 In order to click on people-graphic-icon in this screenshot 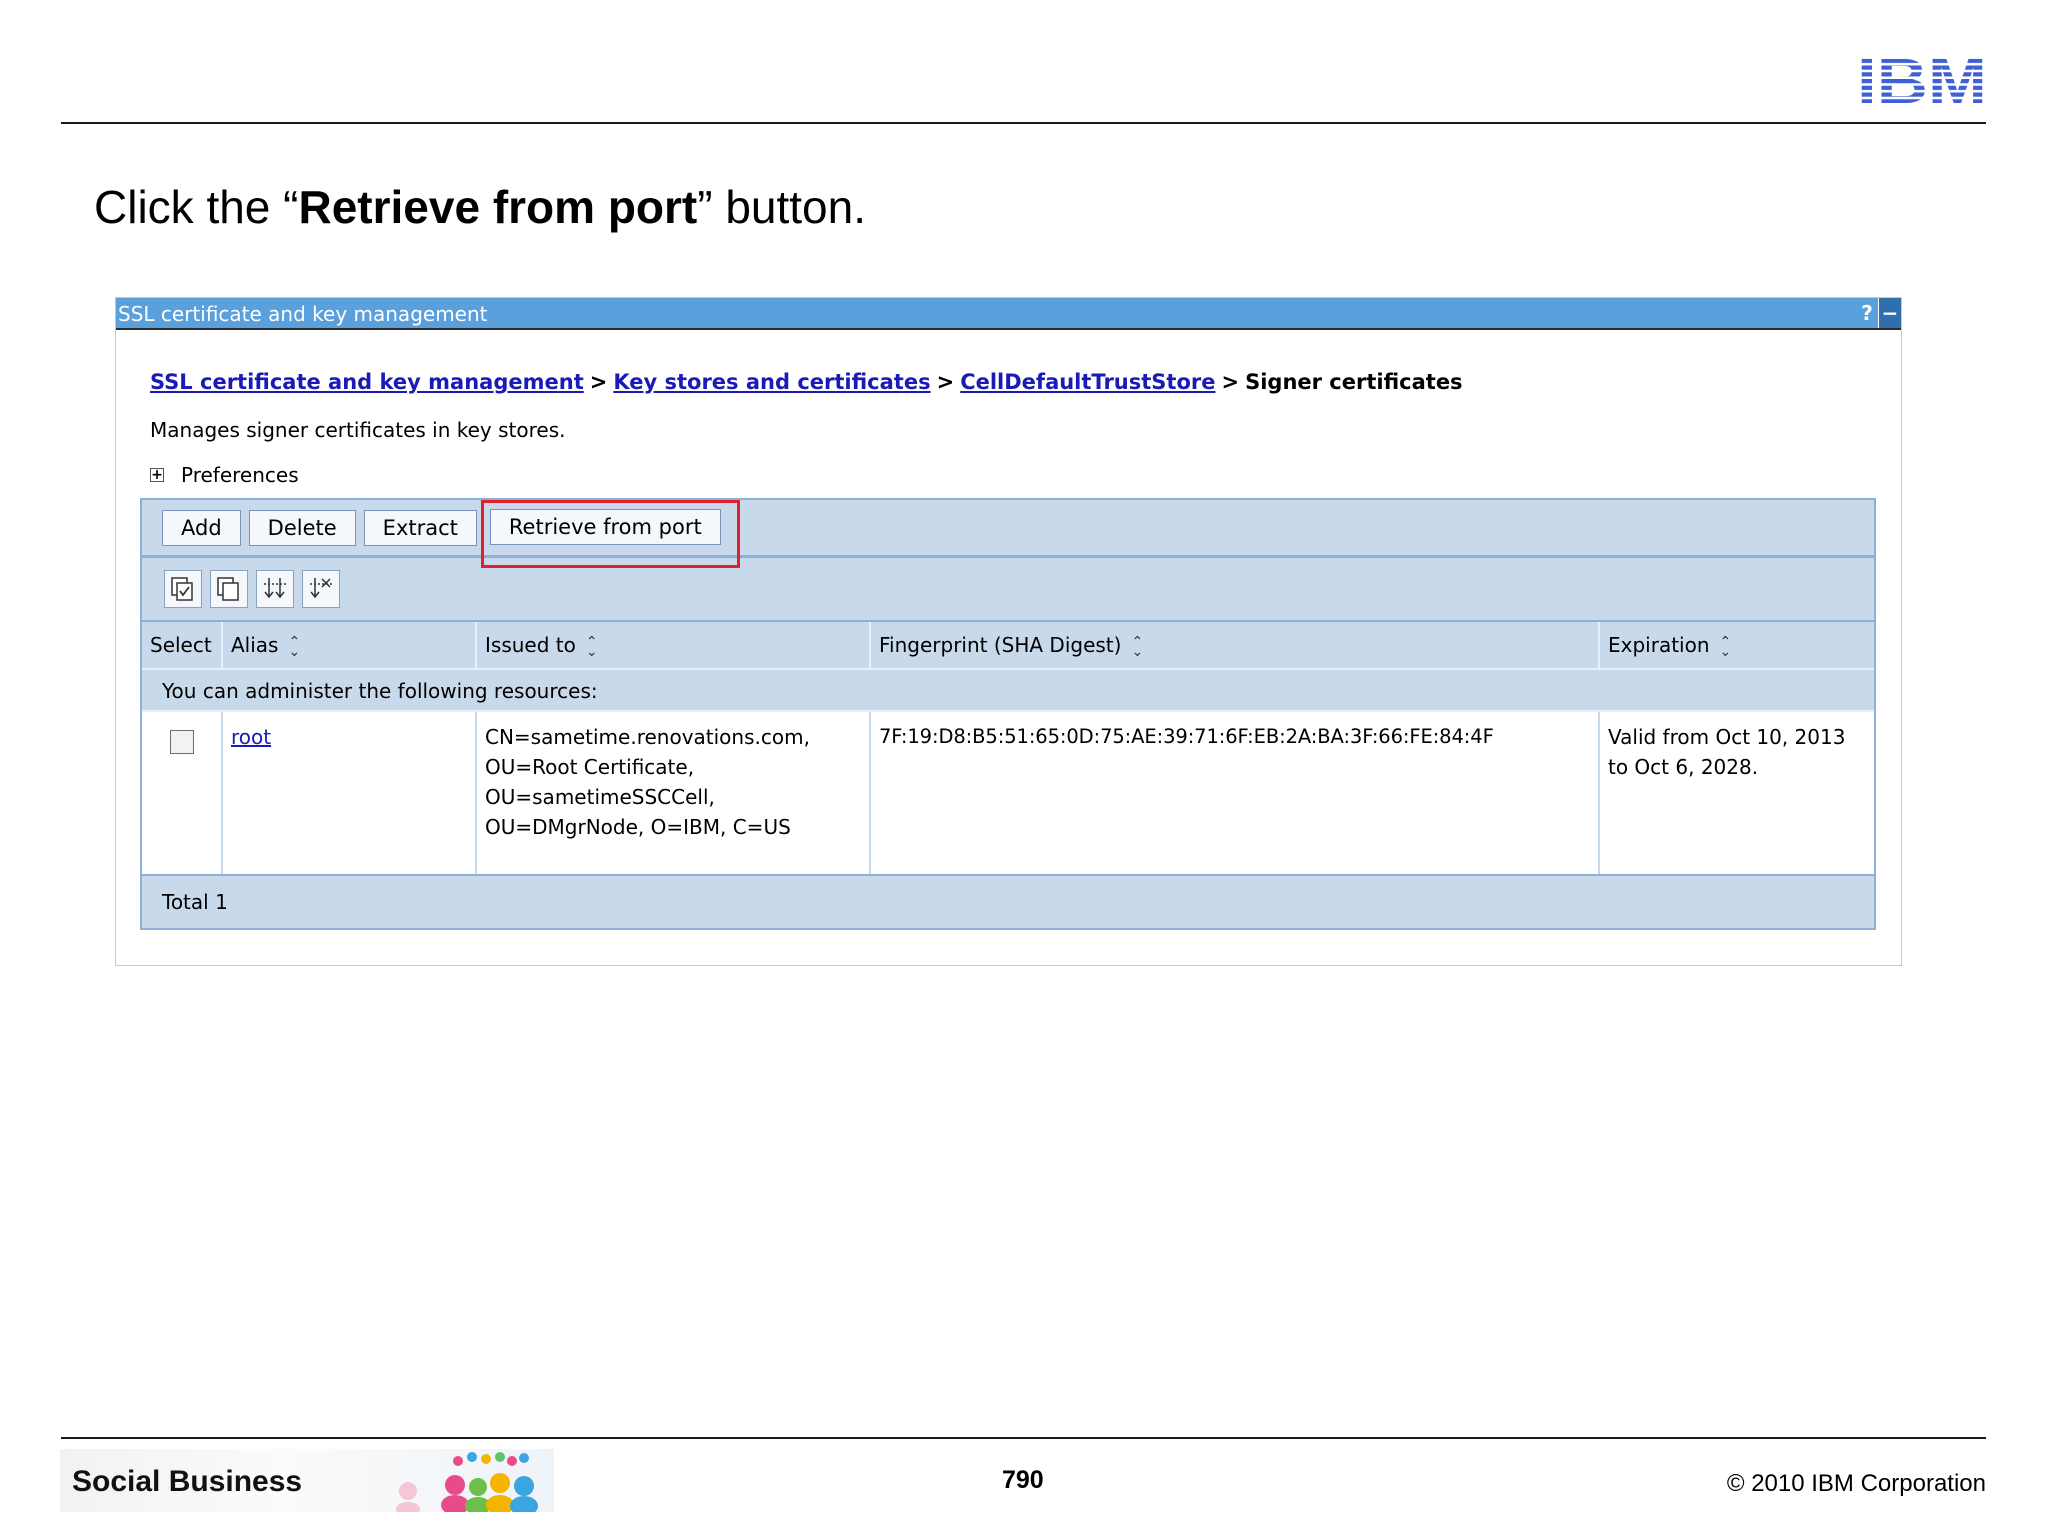, I will do `click(467, 1482)`.